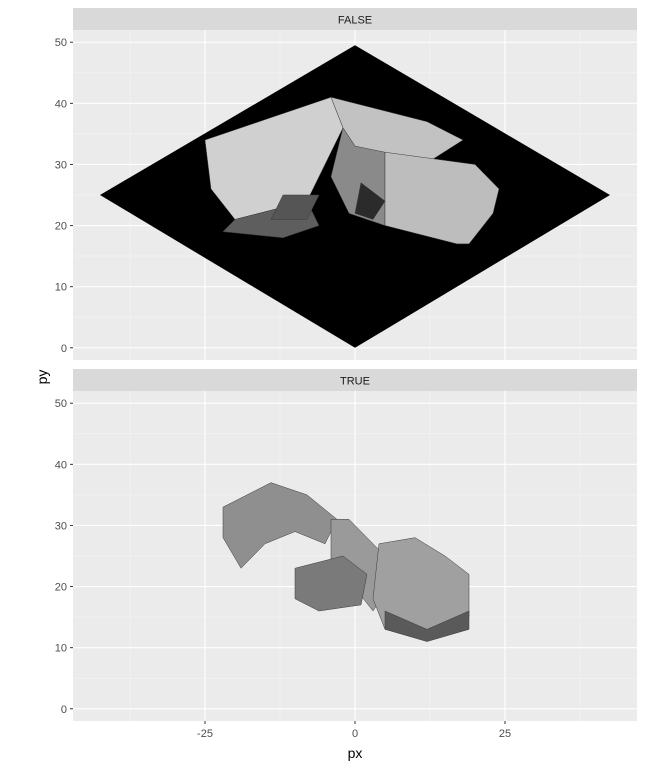  Describe the element at coordinates (42, 377) in the screenshot. I see `y-axis-title: py` at that location.